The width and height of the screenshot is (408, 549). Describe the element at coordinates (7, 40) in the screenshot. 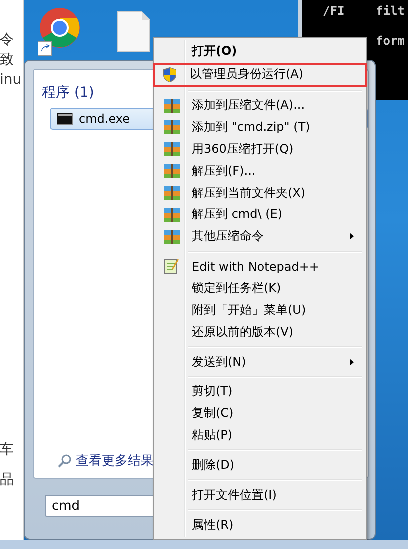

I see `page-text: 令` at that location.